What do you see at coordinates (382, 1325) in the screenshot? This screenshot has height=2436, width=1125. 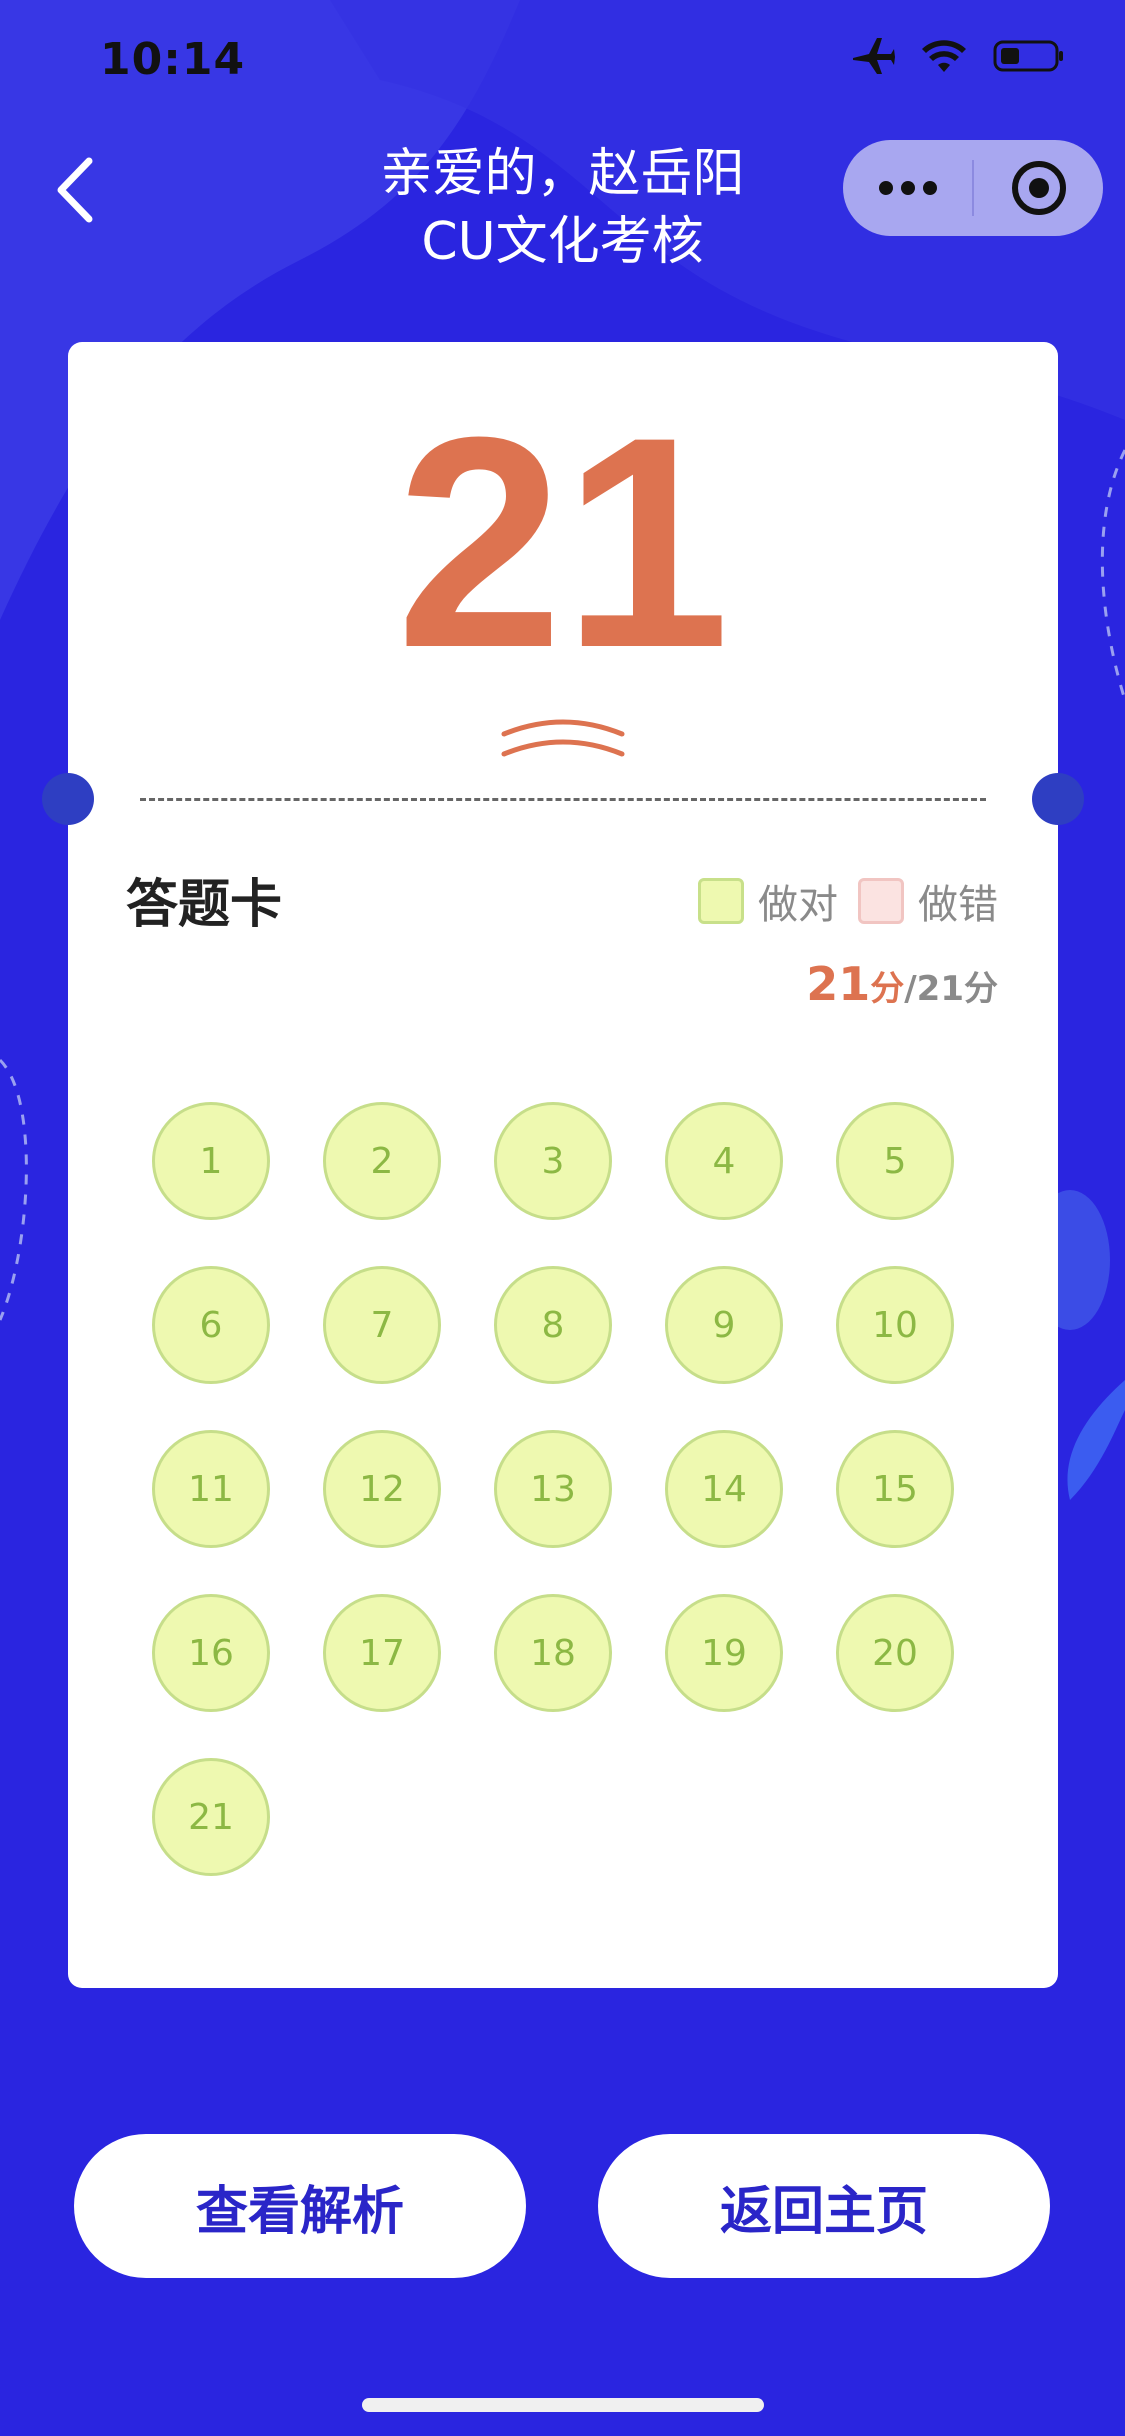 I see `question-bubble: 7` at bounding box center [382, 1325].